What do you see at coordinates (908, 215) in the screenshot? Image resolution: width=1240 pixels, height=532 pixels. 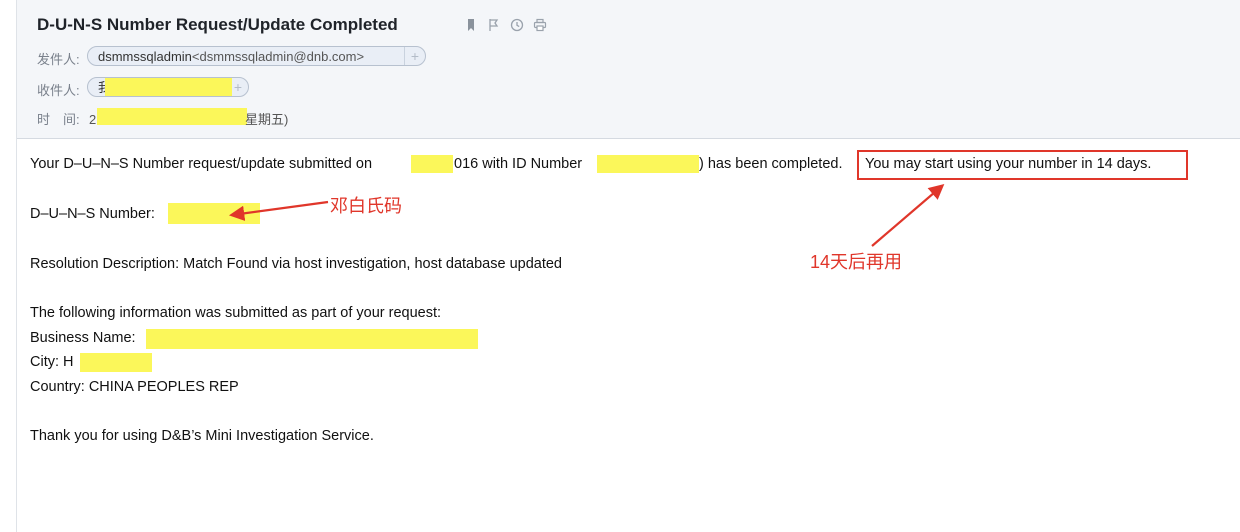 I see `days-arrow` at bounding box center [908, 215].